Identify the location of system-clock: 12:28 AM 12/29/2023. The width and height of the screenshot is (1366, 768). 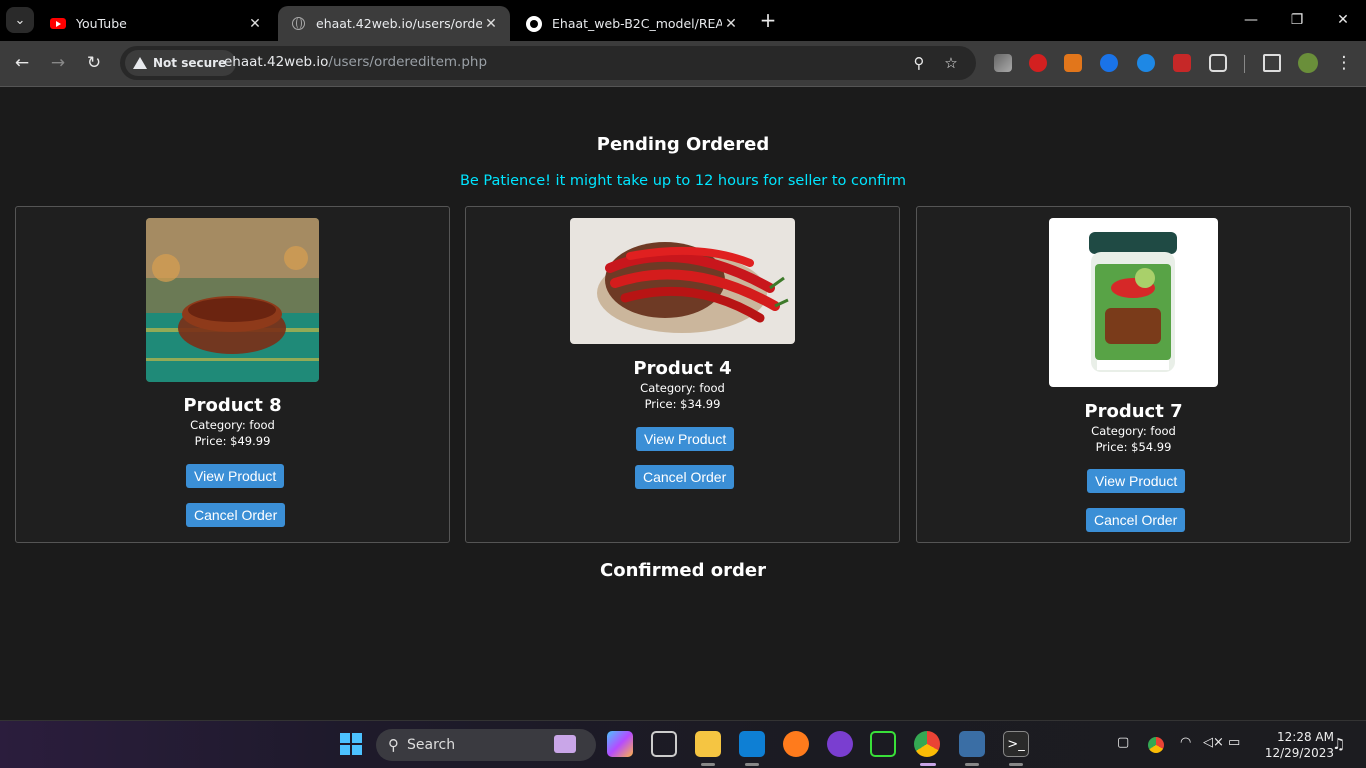
(1294, 745).